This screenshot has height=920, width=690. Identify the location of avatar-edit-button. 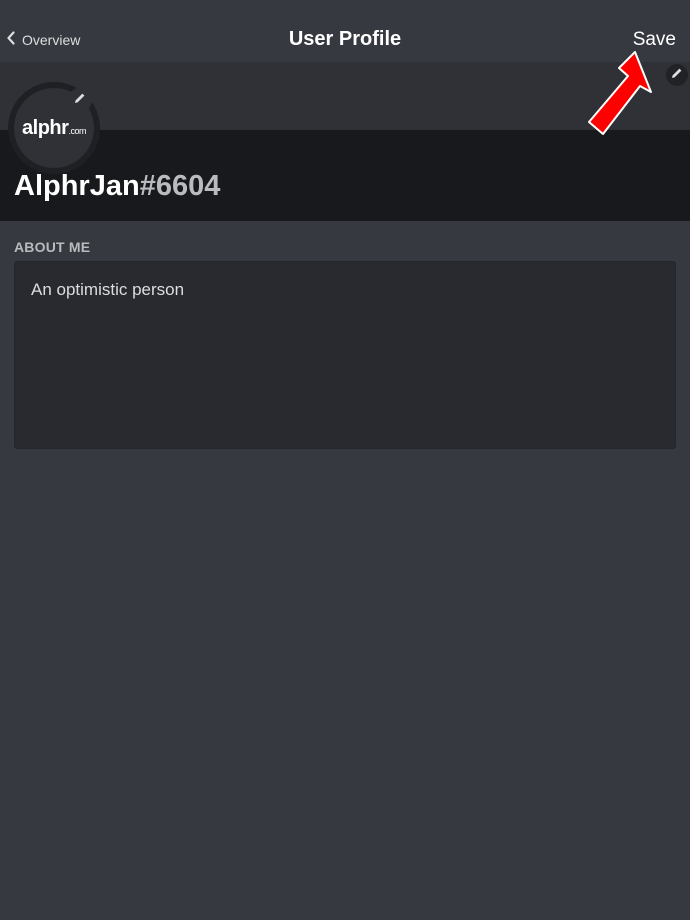
(80, 100).